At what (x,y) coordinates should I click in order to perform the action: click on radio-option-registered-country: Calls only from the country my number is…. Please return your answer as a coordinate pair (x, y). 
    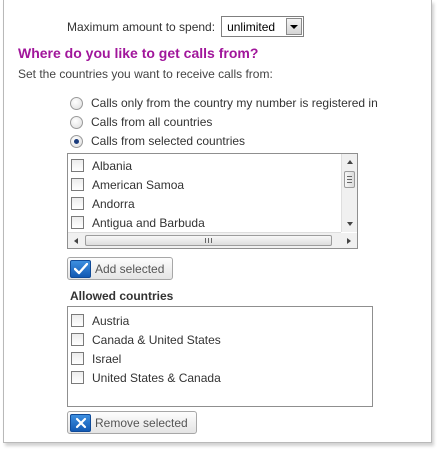
    Looking at the image, I should click on (224, 103).